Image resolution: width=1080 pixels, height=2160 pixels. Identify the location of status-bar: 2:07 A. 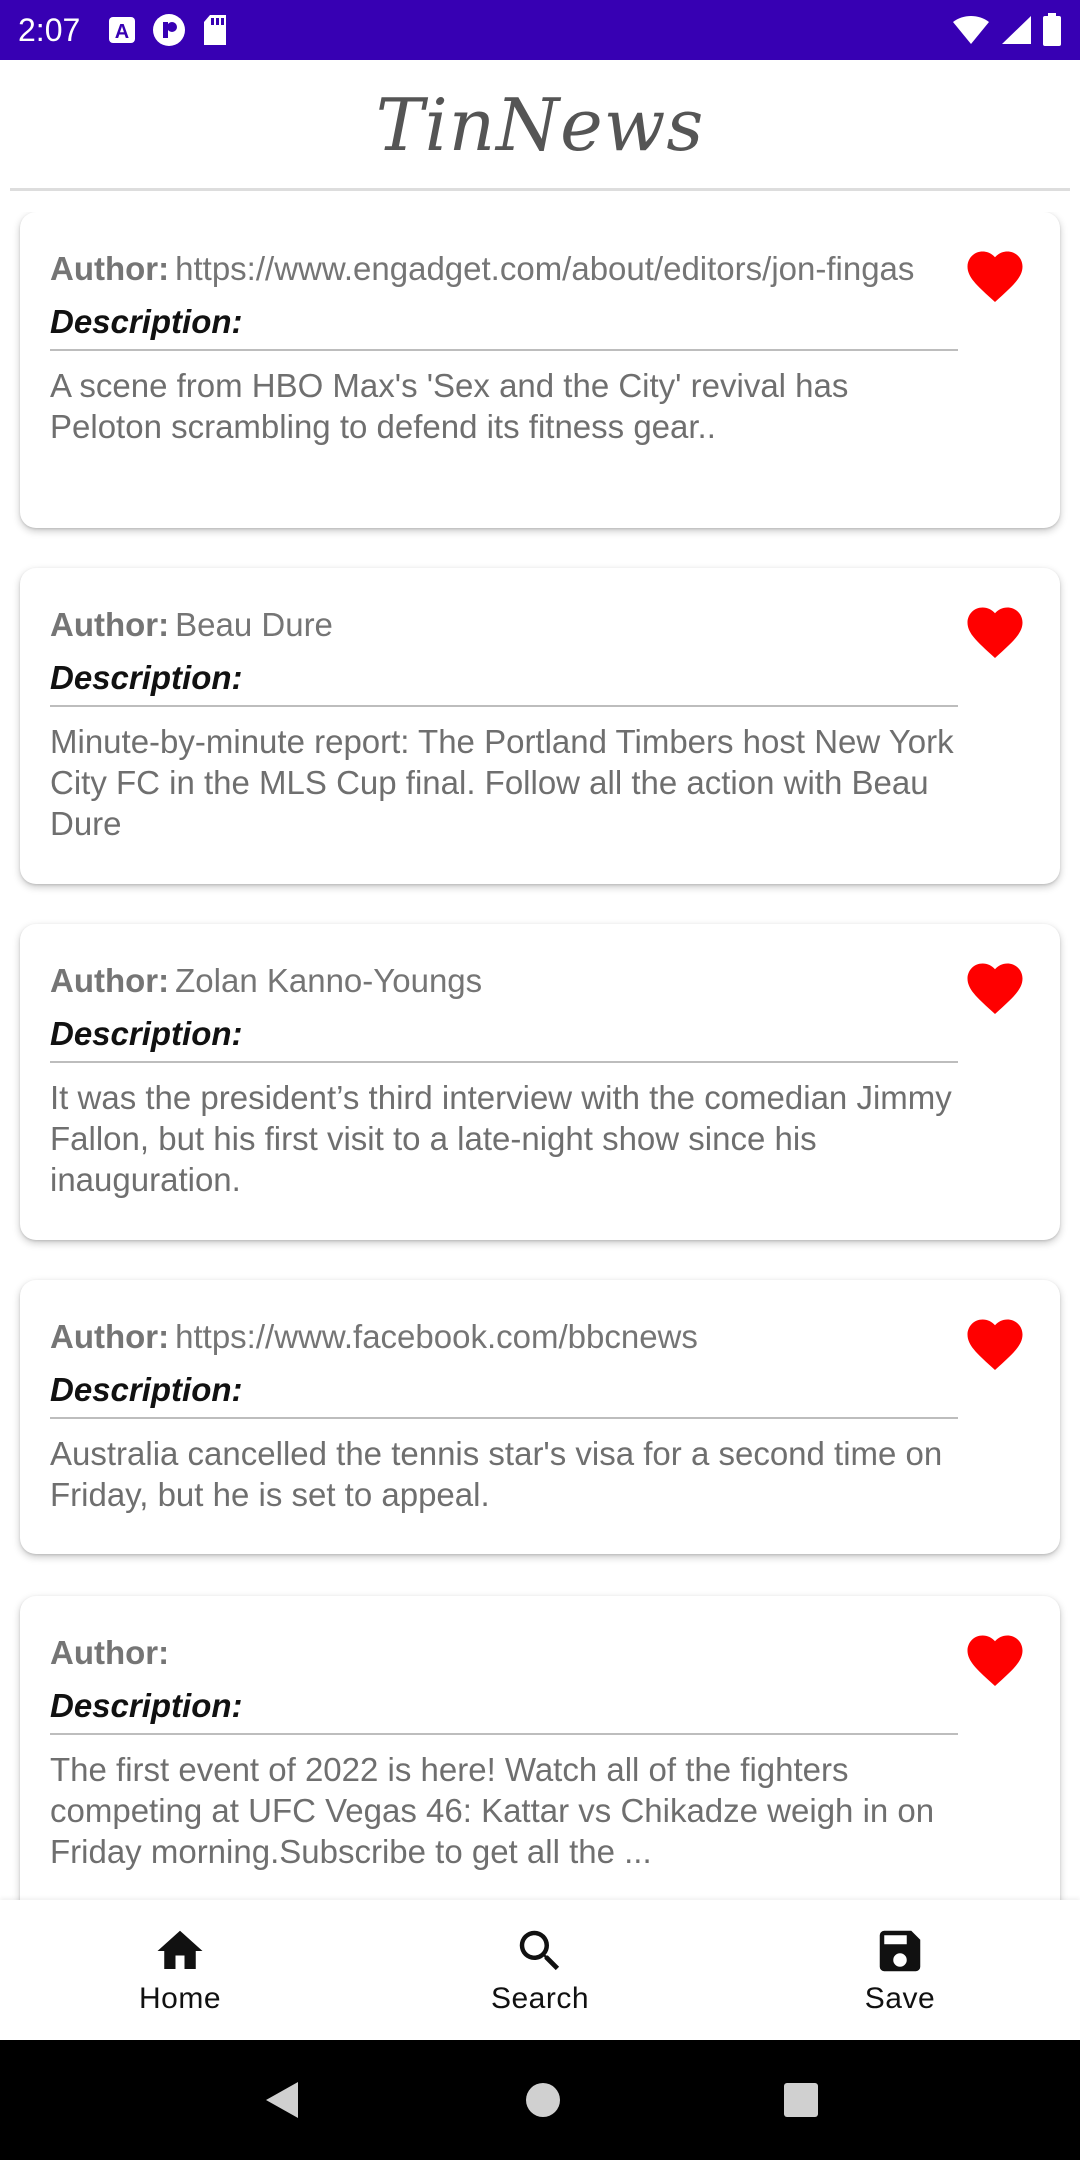
(540, 30).